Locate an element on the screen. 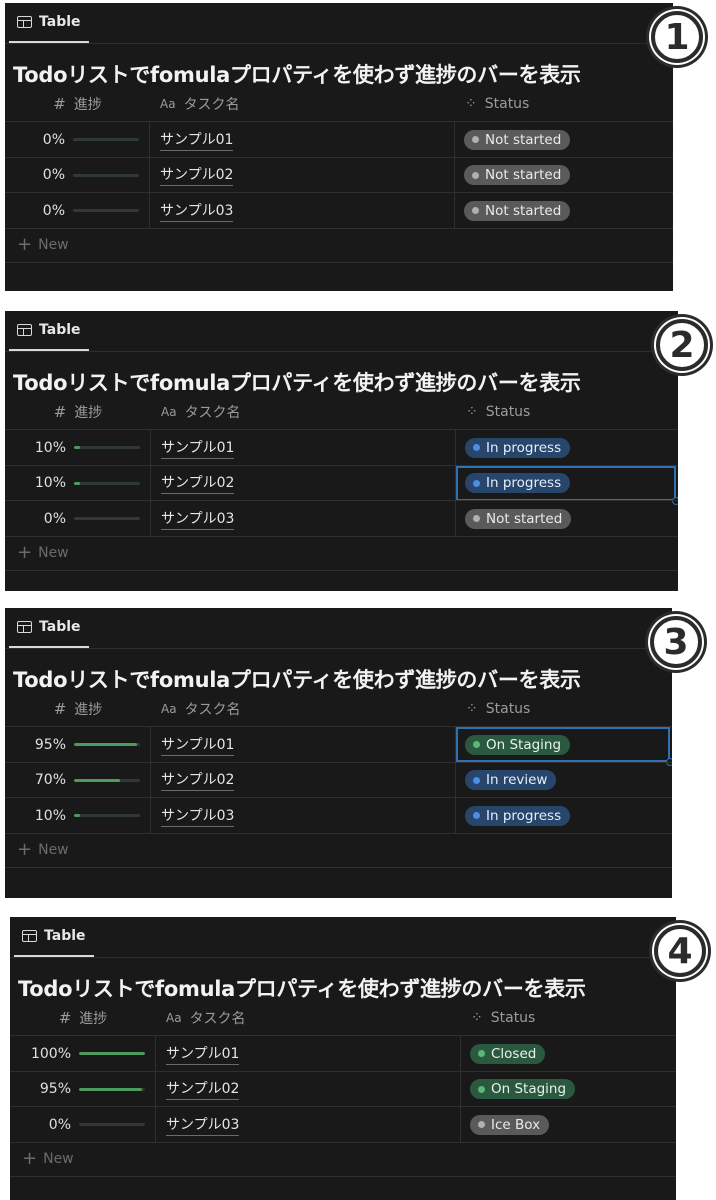 The image size is (716, 1200). status-badge: Closed is located at coordinates (508, 1053).